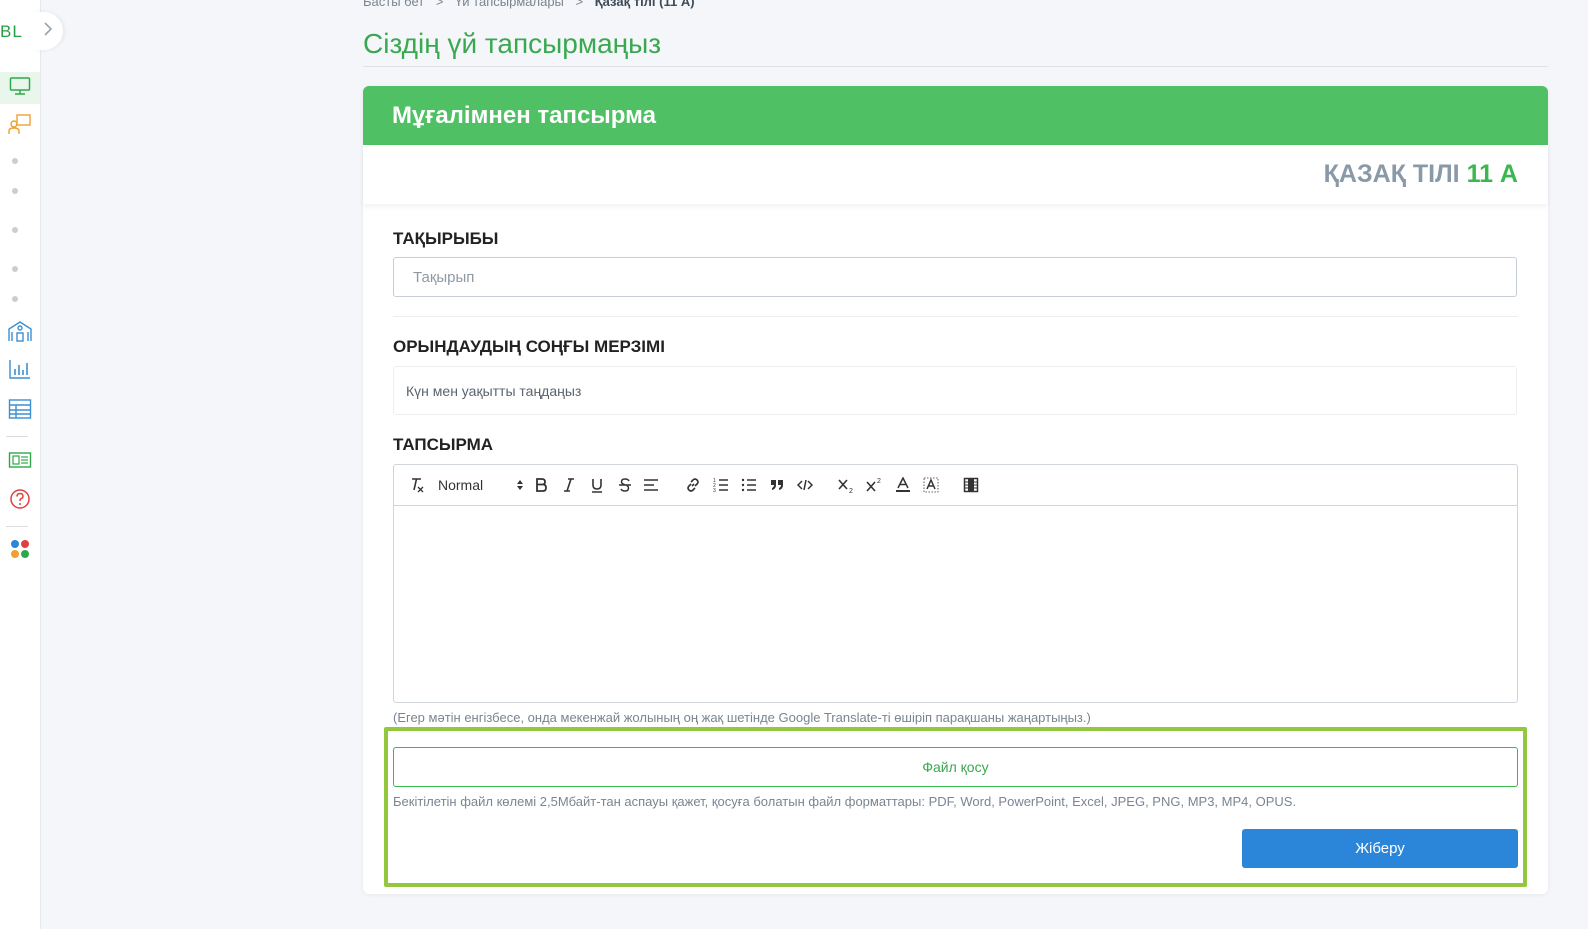 The image size is (1588, 929). I want to click on format-select: Normal, so click(481, 485).